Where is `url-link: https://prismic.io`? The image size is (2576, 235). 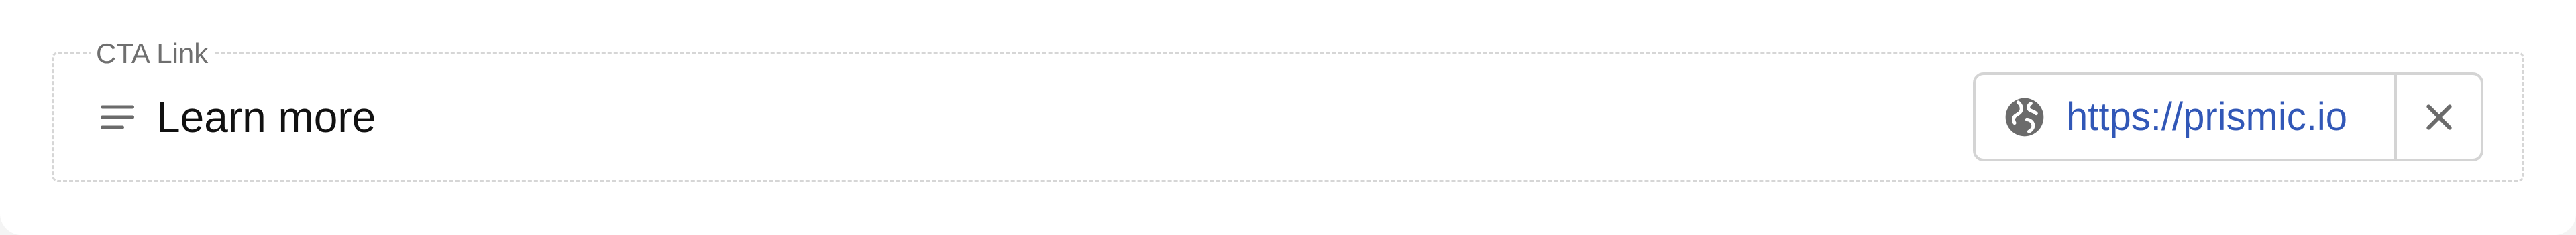 url-link: https://prismic.io is located at coordinates (2186, 117).